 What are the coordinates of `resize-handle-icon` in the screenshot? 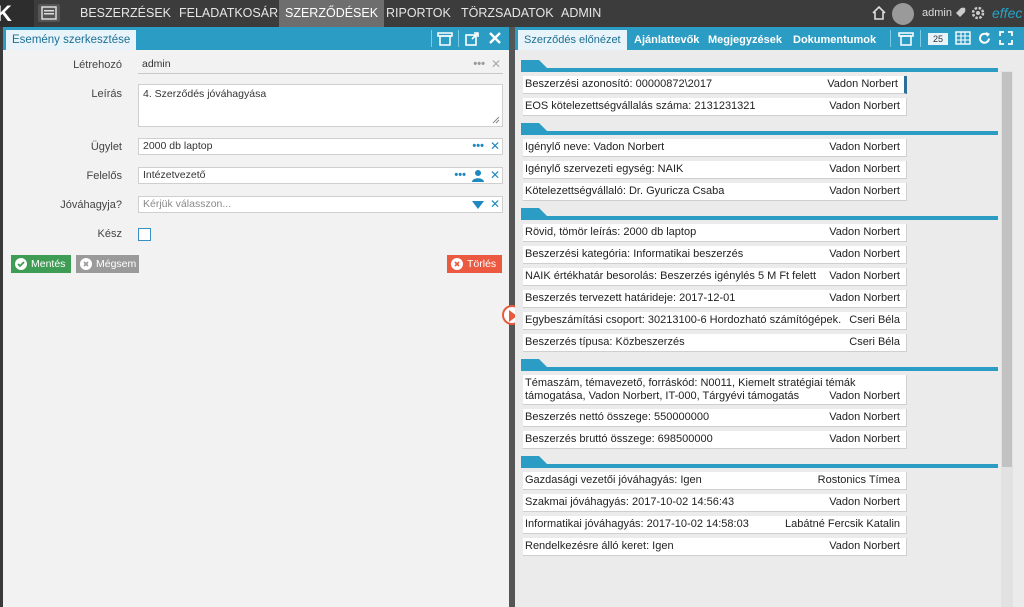 It's located at (496, 120).